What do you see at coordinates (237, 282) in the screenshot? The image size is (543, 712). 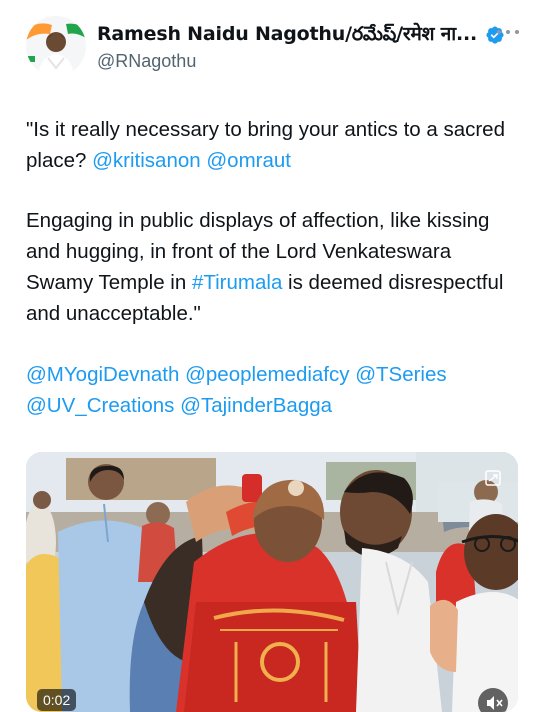 I see `hashtag-link: #Tirumala` at bounding box center [237, 282].